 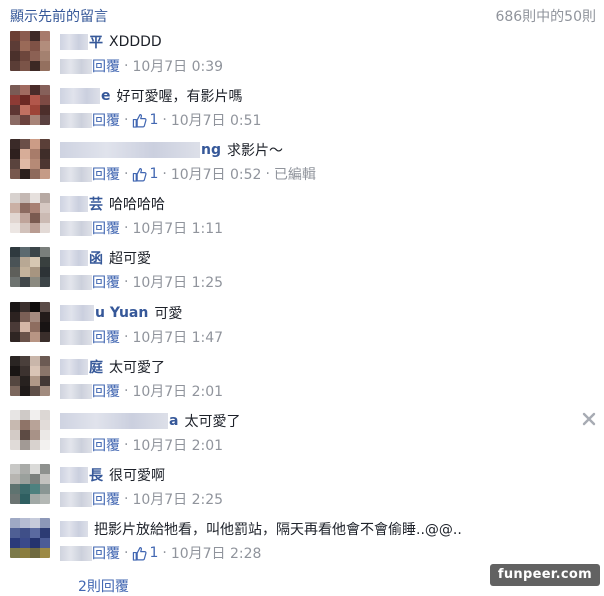 I want to click on comment-meta: 回覆 · 10月7日 1:47, so click(x=141, y=337).